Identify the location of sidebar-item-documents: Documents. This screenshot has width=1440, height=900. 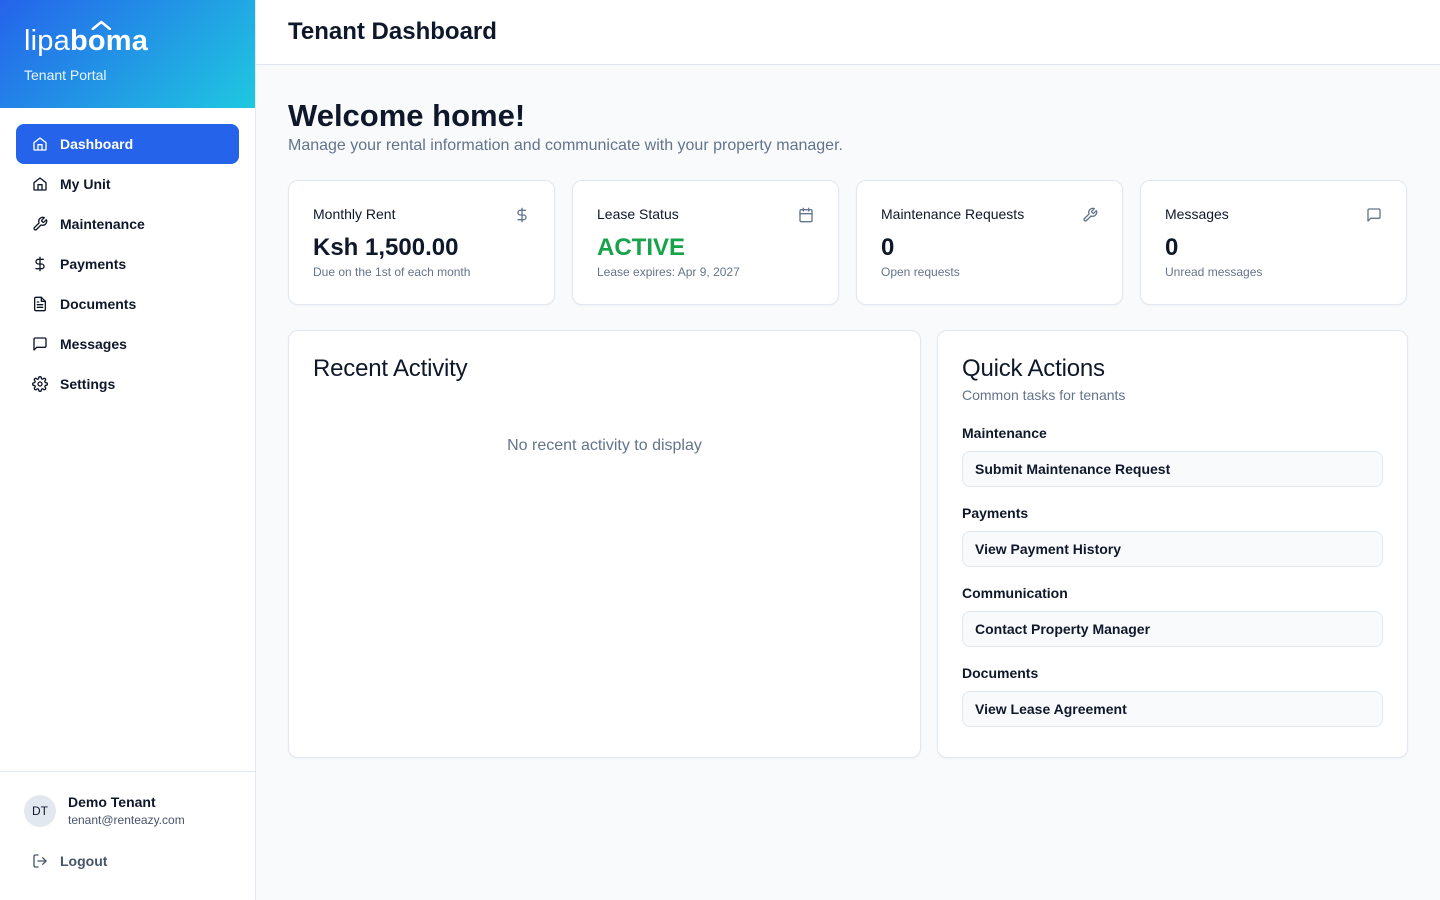
(127, 304).